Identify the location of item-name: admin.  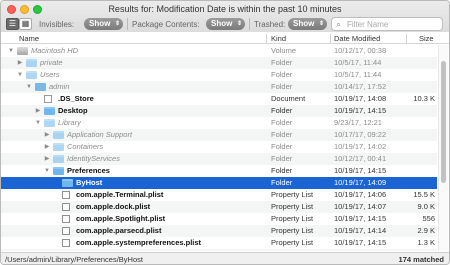
(59, 86).